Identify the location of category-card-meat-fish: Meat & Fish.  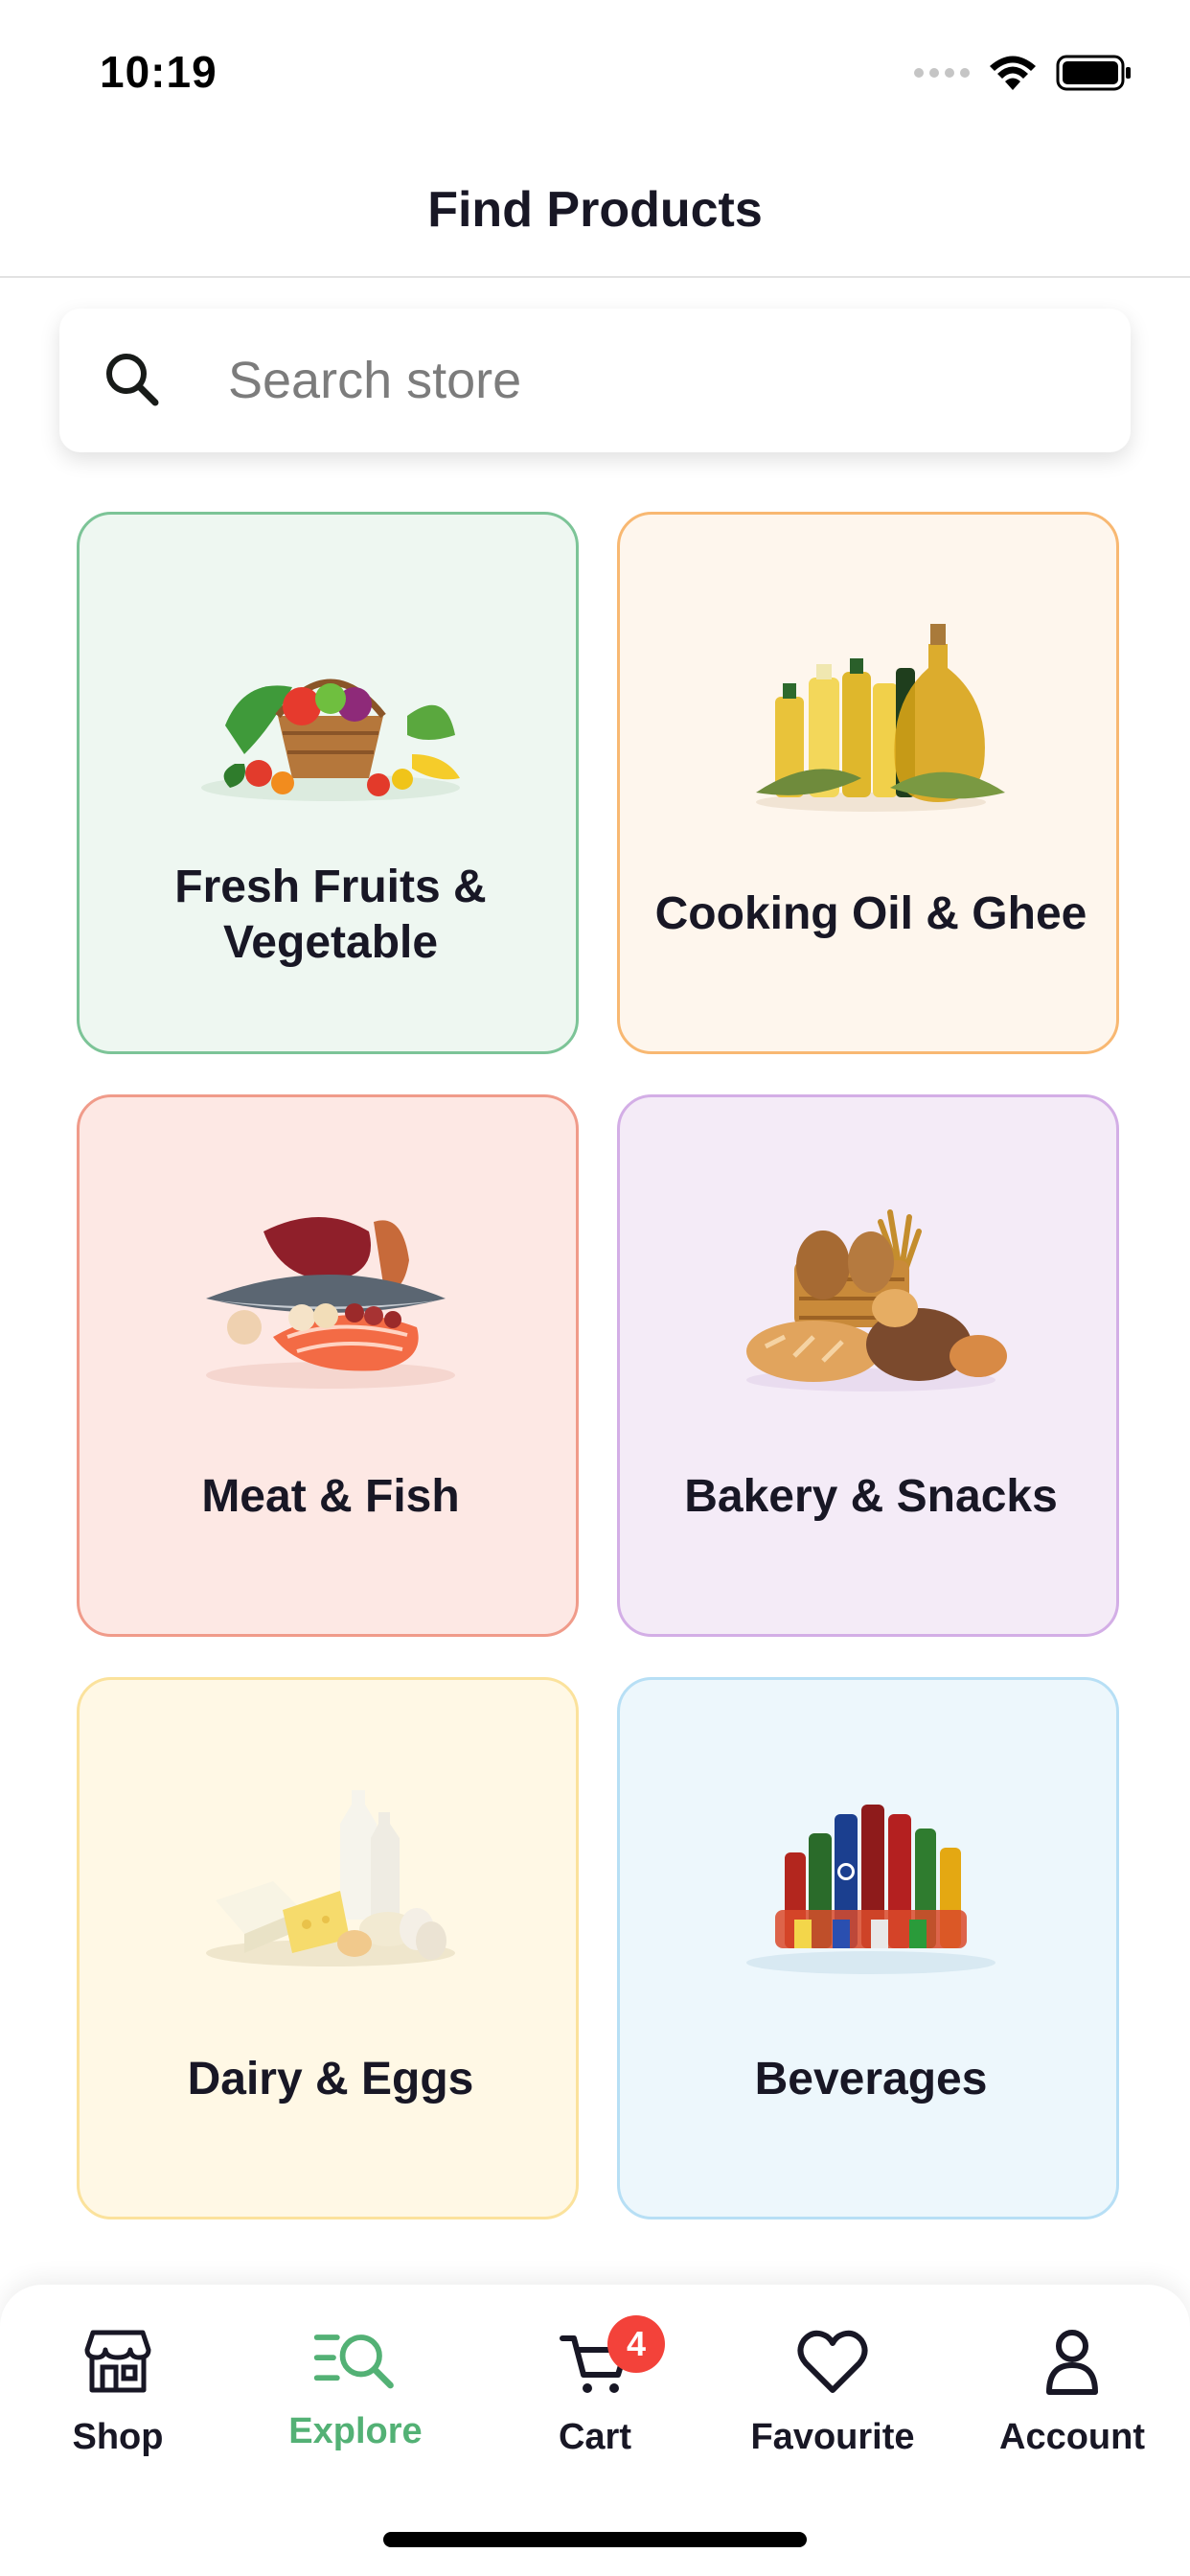
(328, 1365).